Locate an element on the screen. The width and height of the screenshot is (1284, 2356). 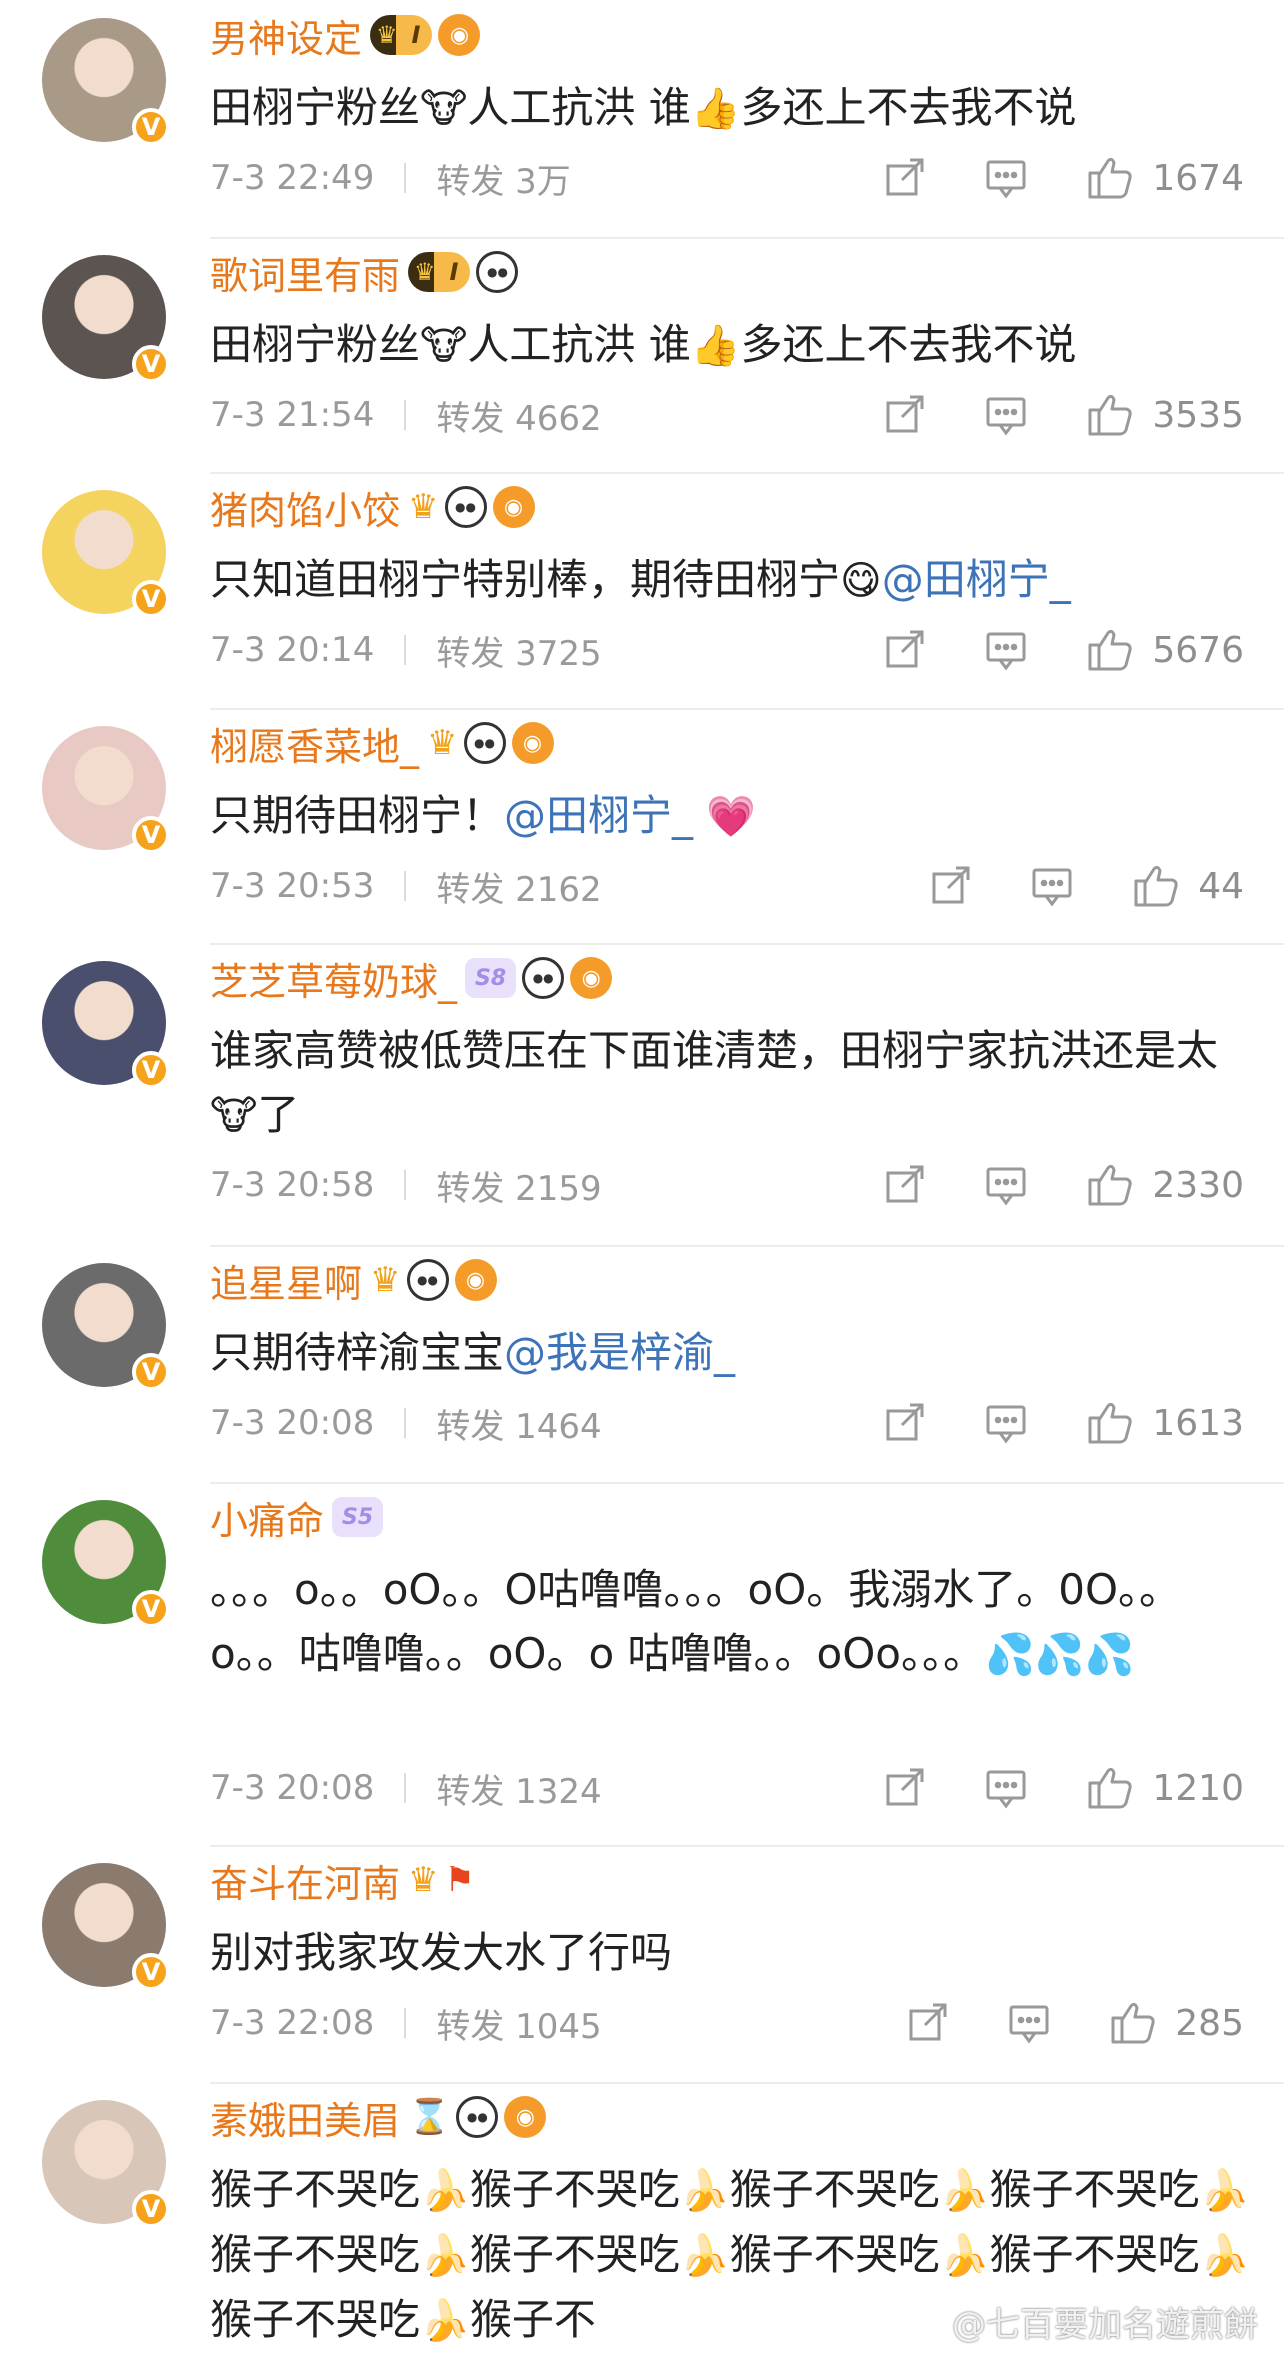
user-badges: ♛ ●● ◉ is located at coordinates (433, 1280).